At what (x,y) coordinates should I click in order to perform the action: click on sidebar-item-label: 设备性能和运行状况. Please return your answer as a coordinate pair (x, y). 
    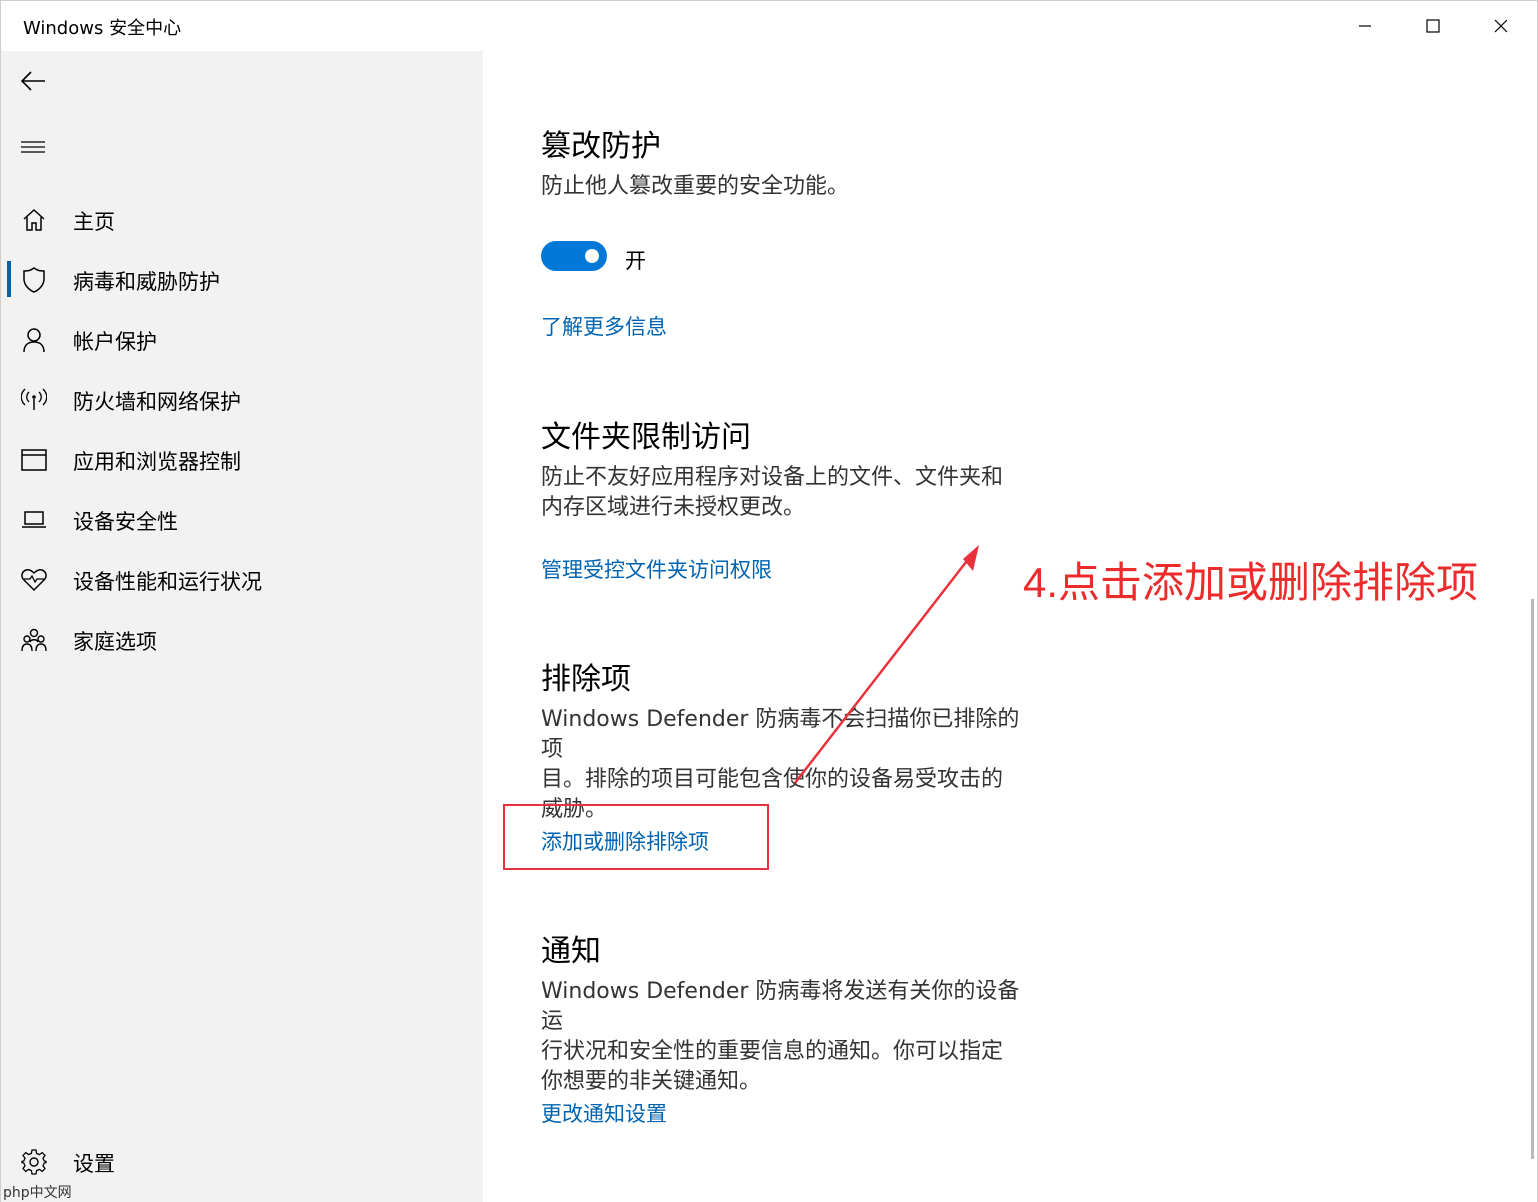
    Looking at the image, I should click on (167, 581).